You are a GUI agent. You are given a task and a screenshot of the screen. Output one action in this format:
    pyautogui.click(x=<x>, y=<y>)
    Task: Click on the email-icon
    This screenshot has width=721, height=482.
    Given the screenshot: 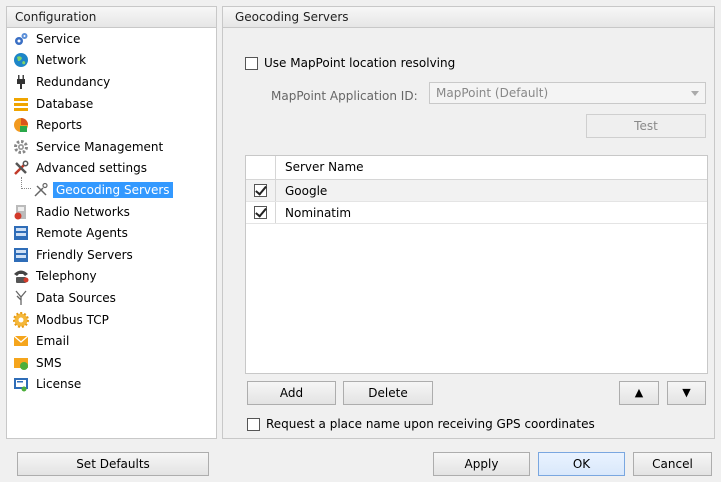 What is the action you would take?
    pyautogui.click(x=21, y=341)
    